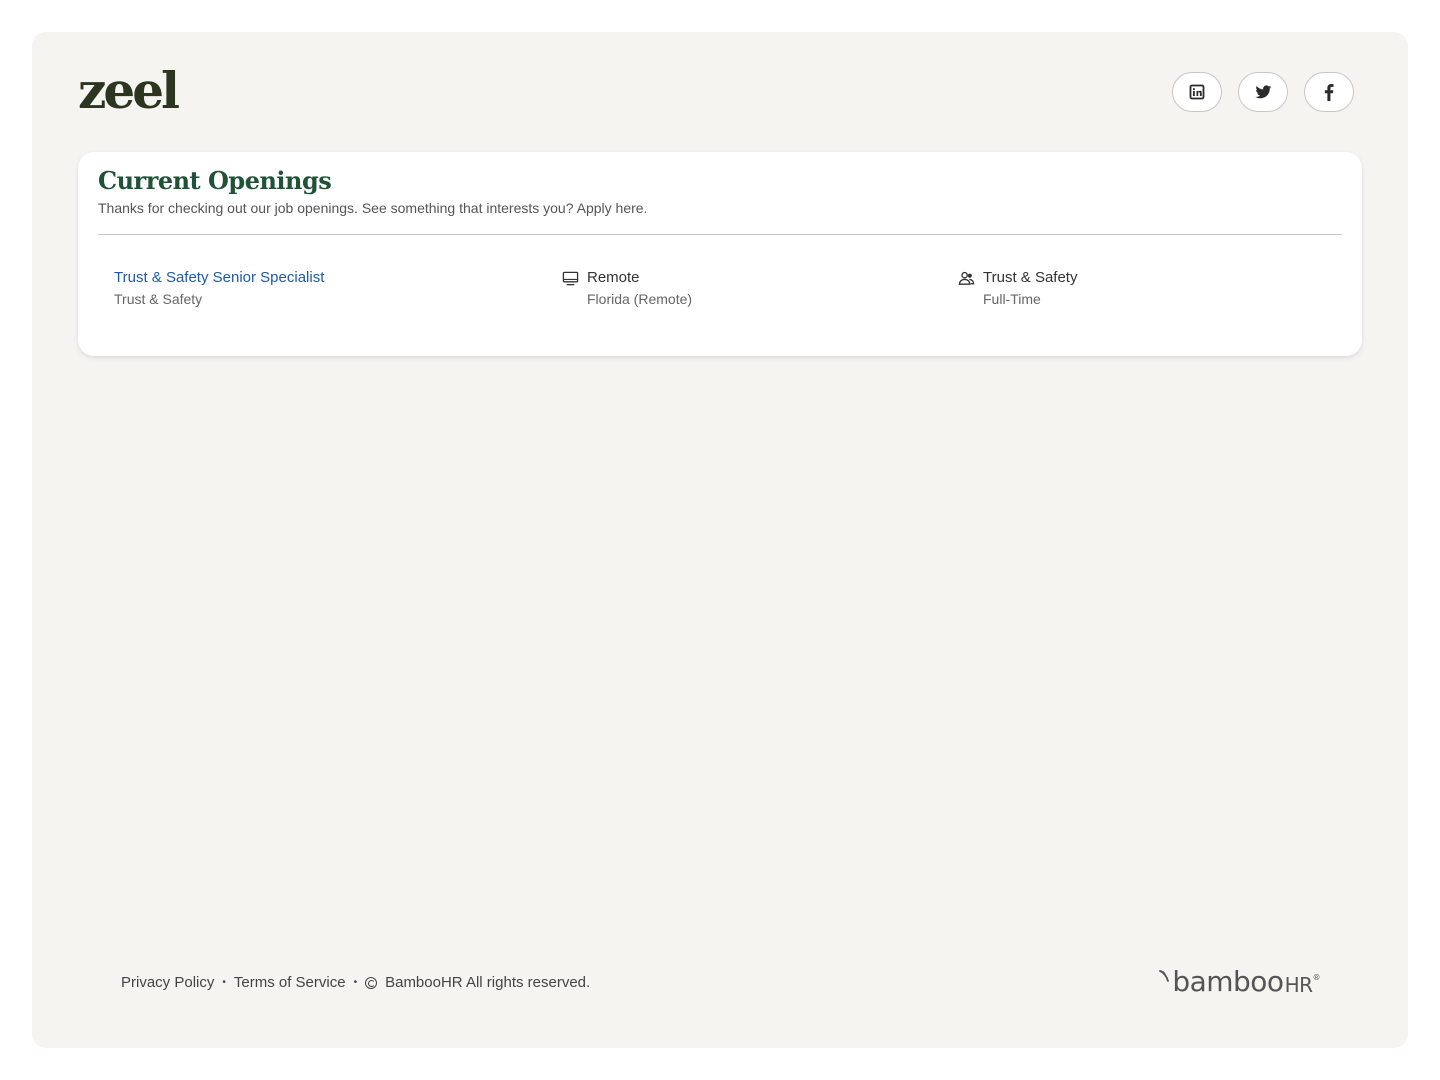 Image resolution: width=1440 pixels, height=1080 pixels. What do you see at coordinates (371, 982) in the screenshot?
I see `copyright-icon` at bounding box center [371, 982].